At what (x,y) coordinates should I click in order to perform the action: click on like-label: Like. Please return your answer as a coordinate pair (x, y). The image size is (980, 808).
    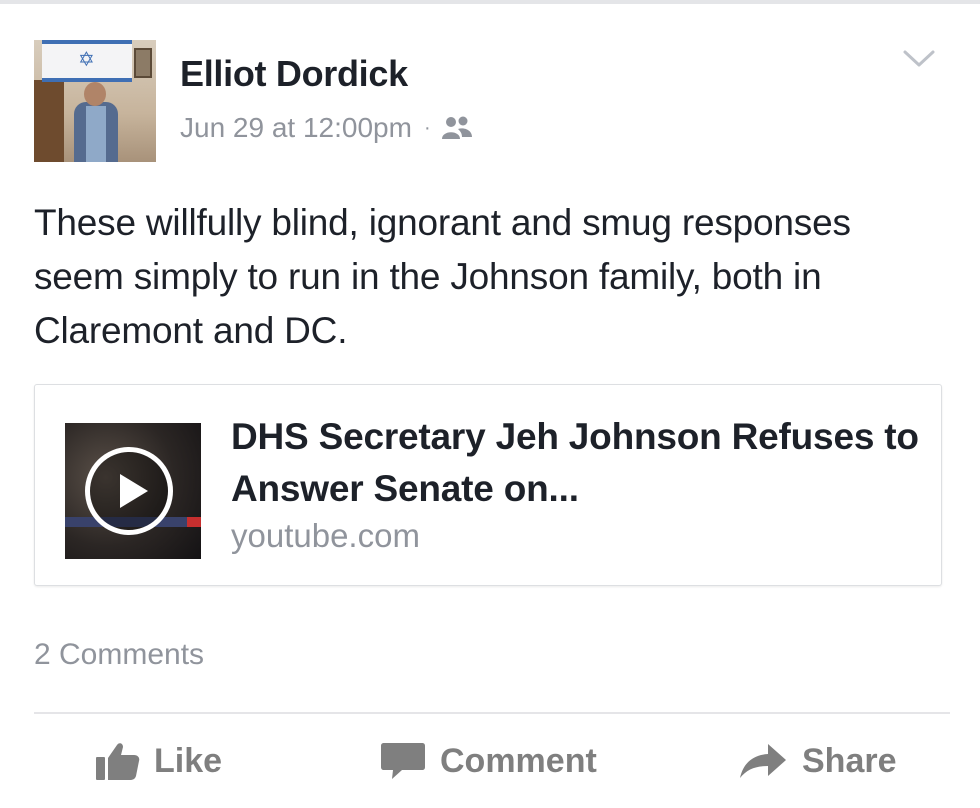
    Looking at the image, I should click on (188, 760).